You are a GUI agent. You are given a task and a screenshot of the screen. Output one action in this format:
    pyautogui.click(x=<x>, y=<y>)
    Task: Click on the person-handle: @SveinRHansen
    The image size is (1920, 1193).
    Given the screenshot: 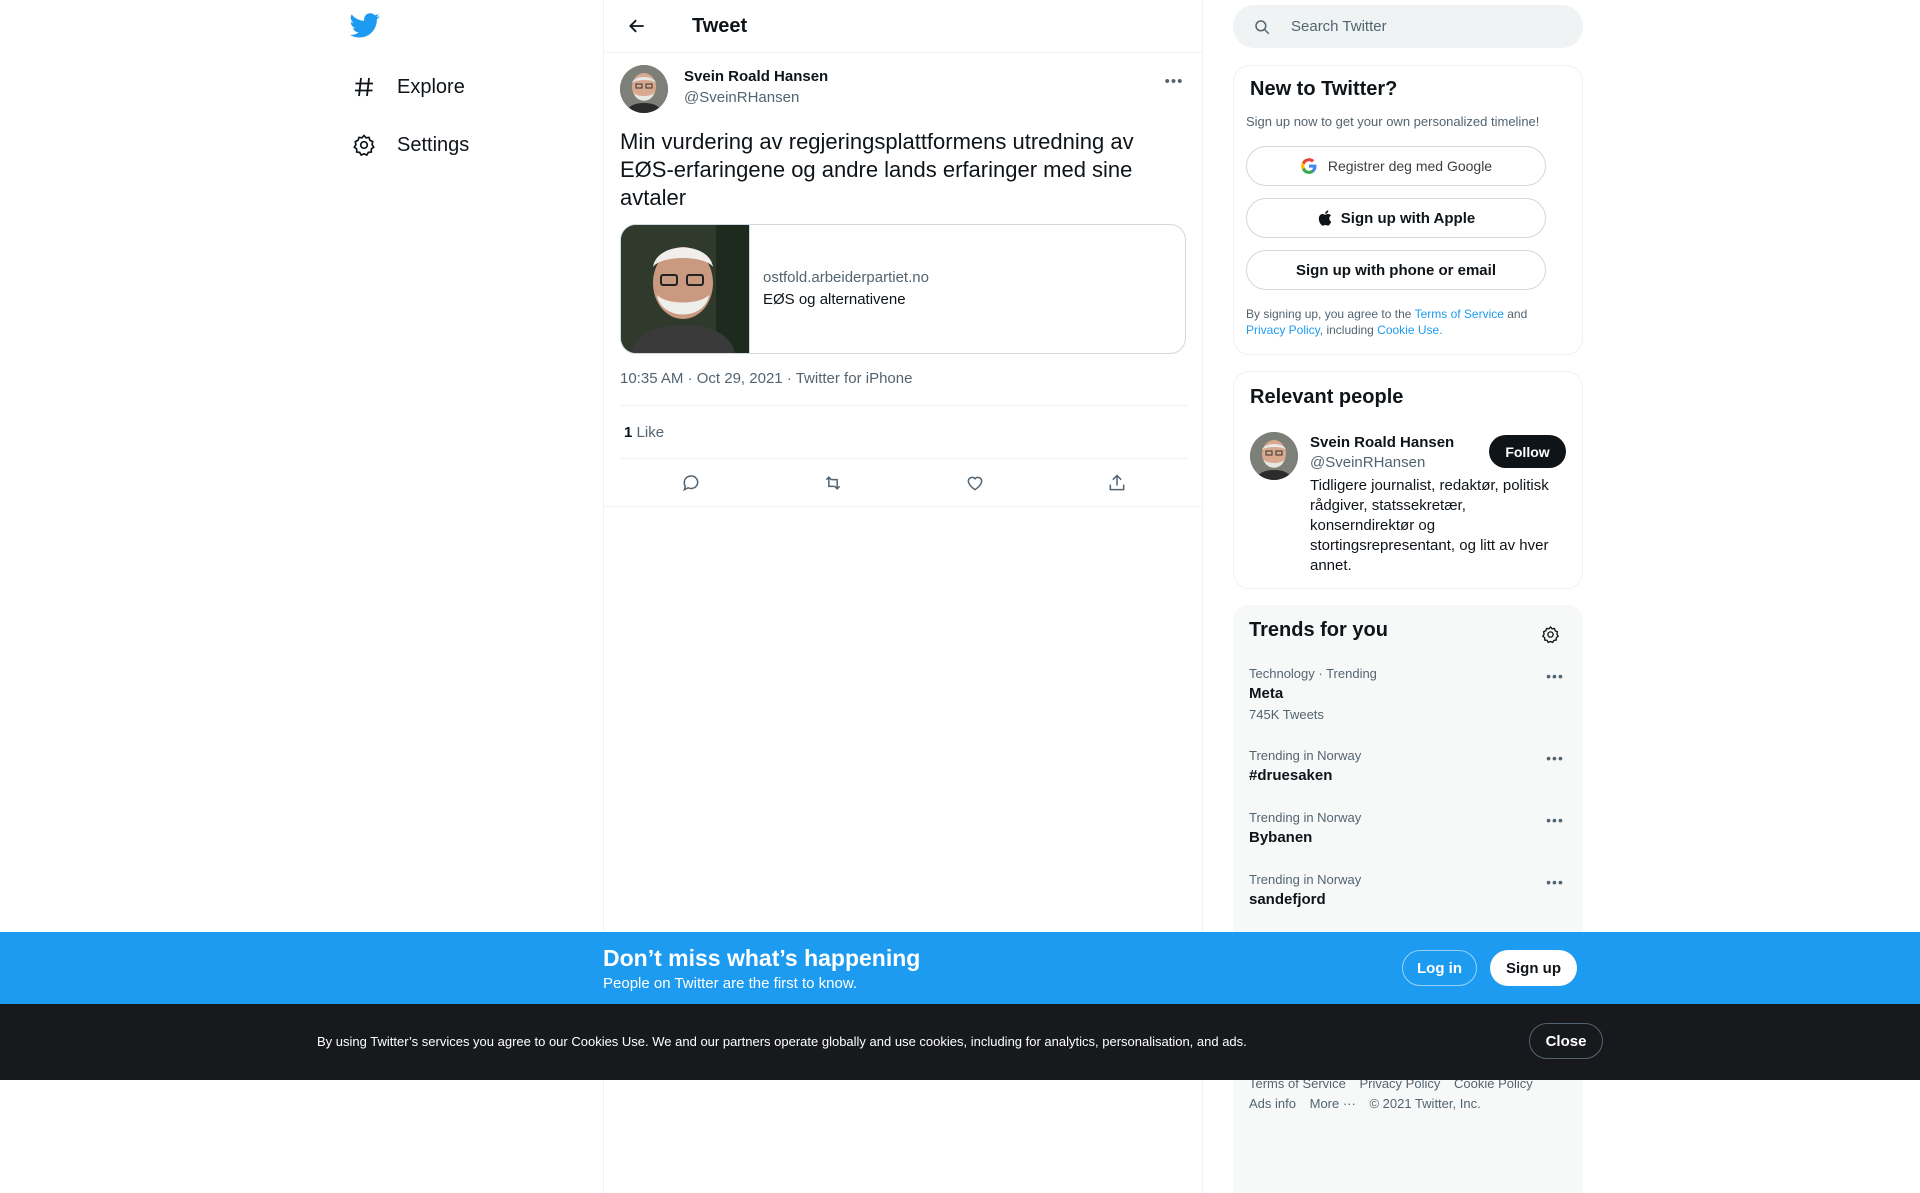 What is the action you would take?
    pyautogui.click(x=1367, y=462)
    